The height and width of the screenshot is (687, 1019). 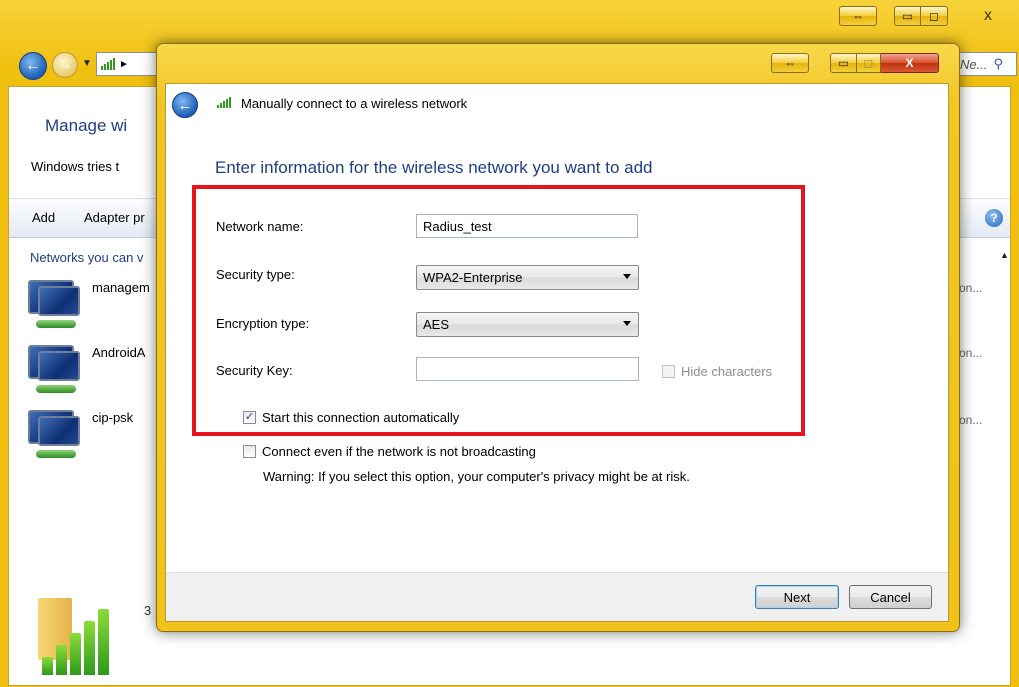 What do you see at coordinates (43, 217) in the screenshot?
I see `add-button: Add` at bounding box center [43, 217].